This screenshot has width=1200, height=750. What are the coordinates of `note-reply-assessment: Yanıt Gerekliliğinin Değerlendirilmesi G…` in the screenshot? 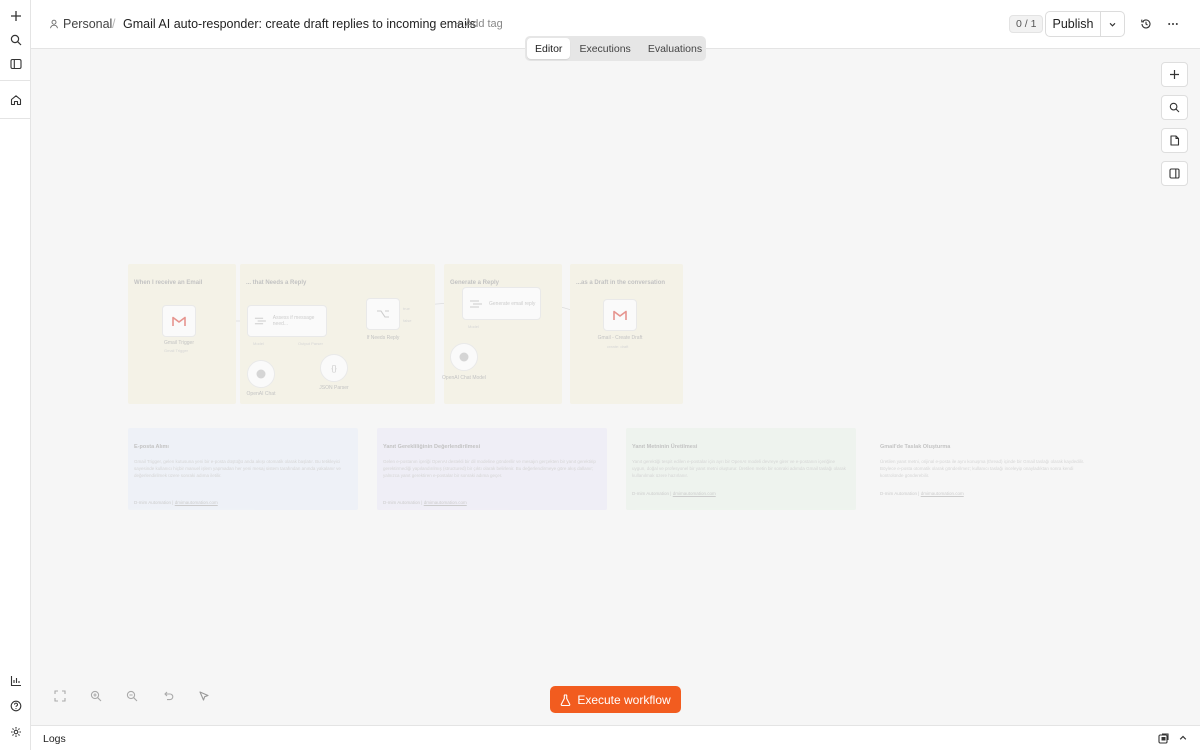 It's located at (492, 469).